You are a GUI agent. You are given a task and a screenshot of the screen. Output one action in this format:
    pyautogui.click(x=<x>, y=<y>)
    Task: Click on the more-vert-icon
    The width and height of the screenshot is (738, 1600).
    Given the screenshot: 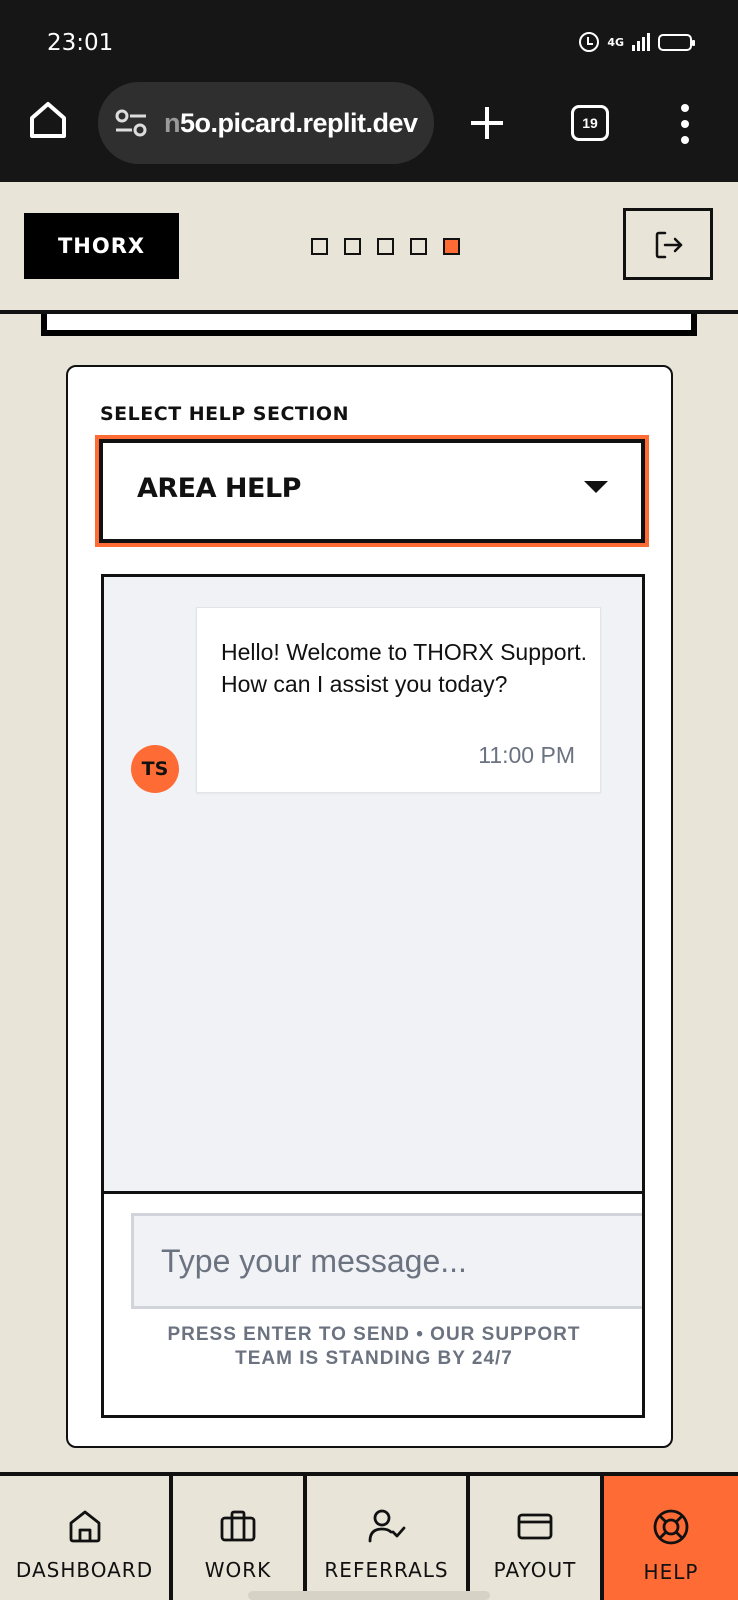 What is the action you would take?
    pyautogui.click(x=685, y=124)
    